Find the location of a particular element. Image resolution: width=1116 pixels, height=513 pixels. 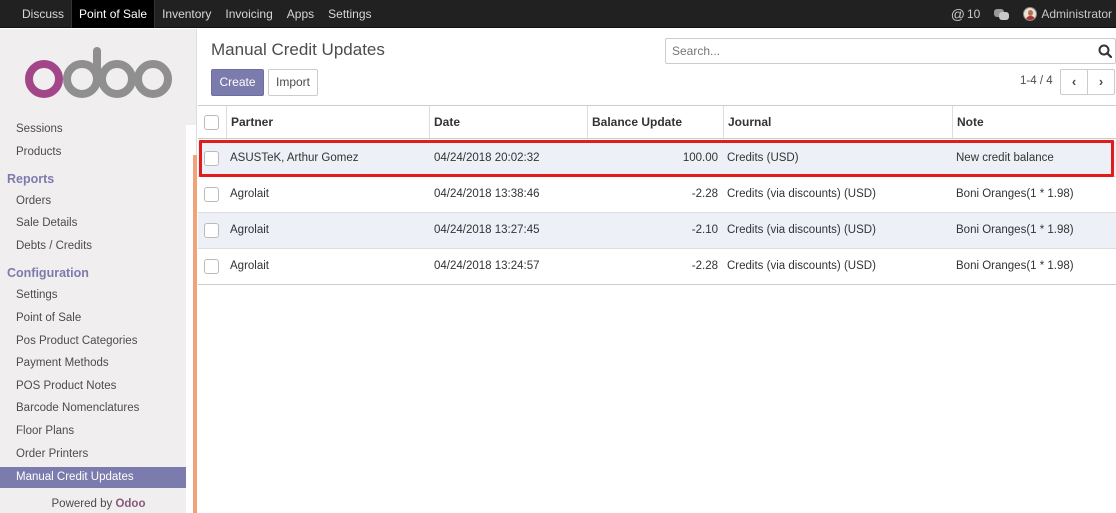

column-date: Date is located at coordinates (508, 122).